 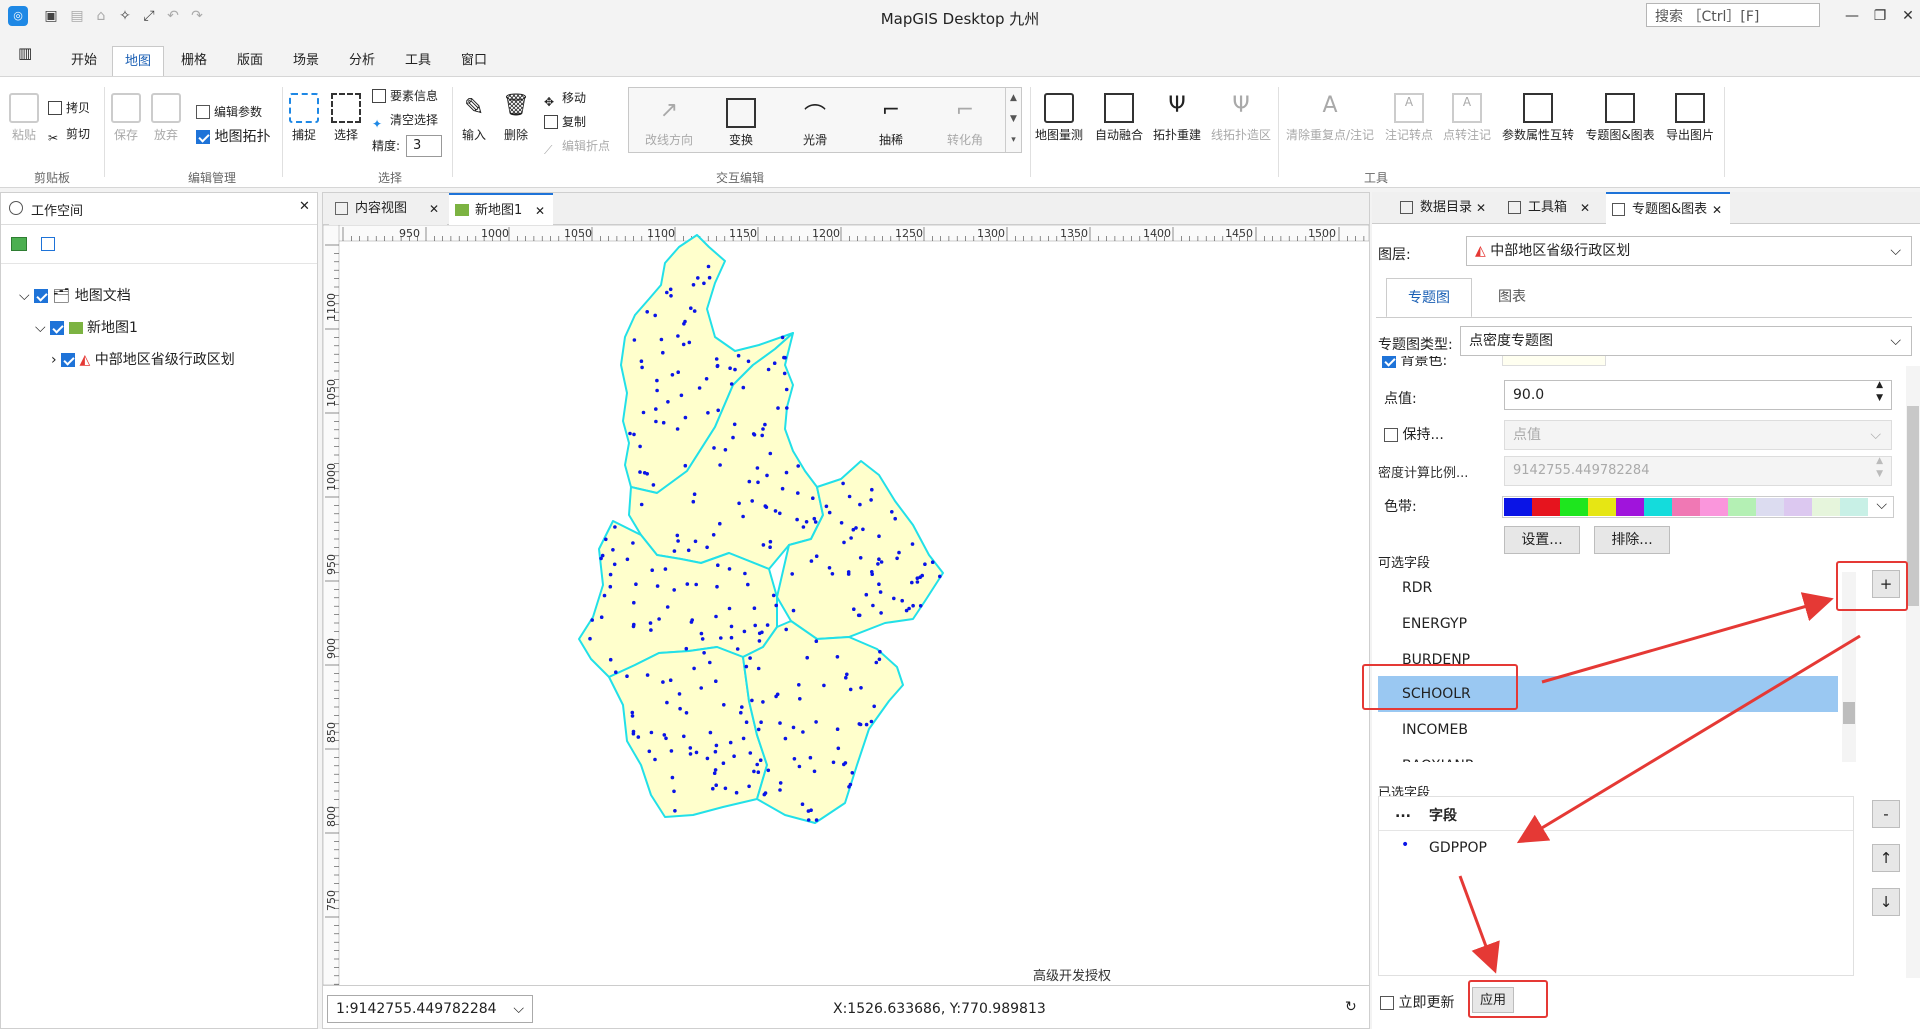 I want to click on undo-icon: ↶, so click(x=173, y=16).